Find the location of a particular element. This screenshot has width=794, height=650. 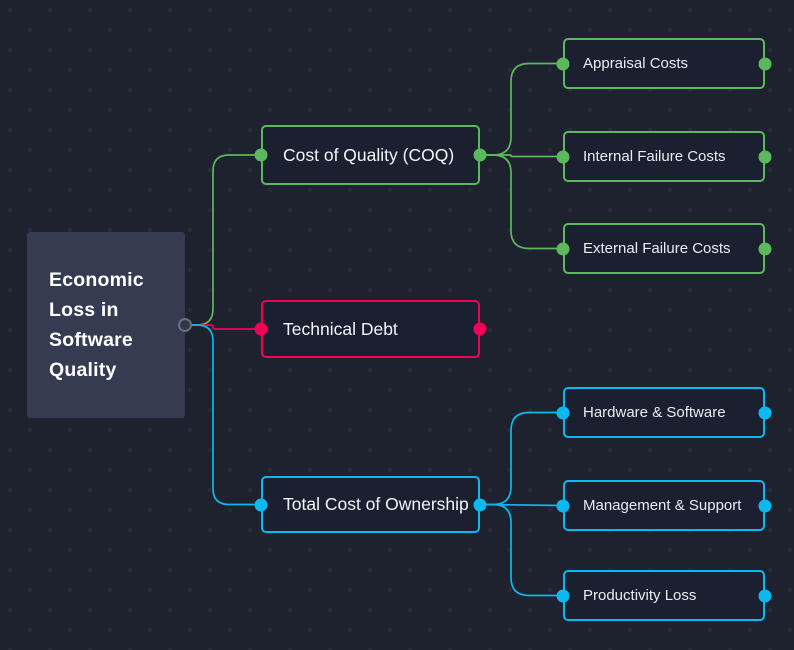

edge-tco-to-productivity-loss is located at coordinates (521, 550).